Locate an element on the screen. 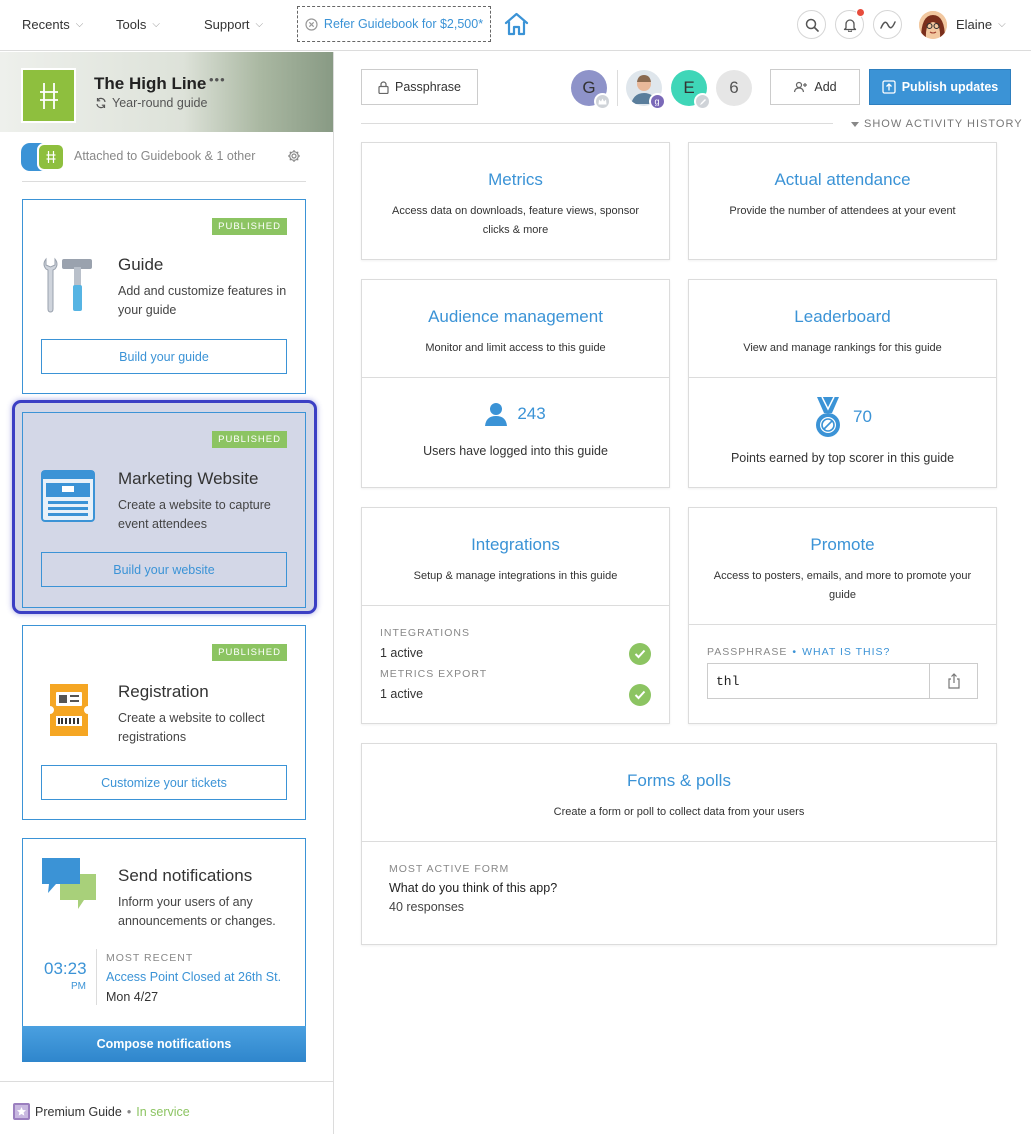 This screenshot has width=1031, height=1134. guide-header: The High Line ••• Year-round guide is located at coordinates (166, 92).